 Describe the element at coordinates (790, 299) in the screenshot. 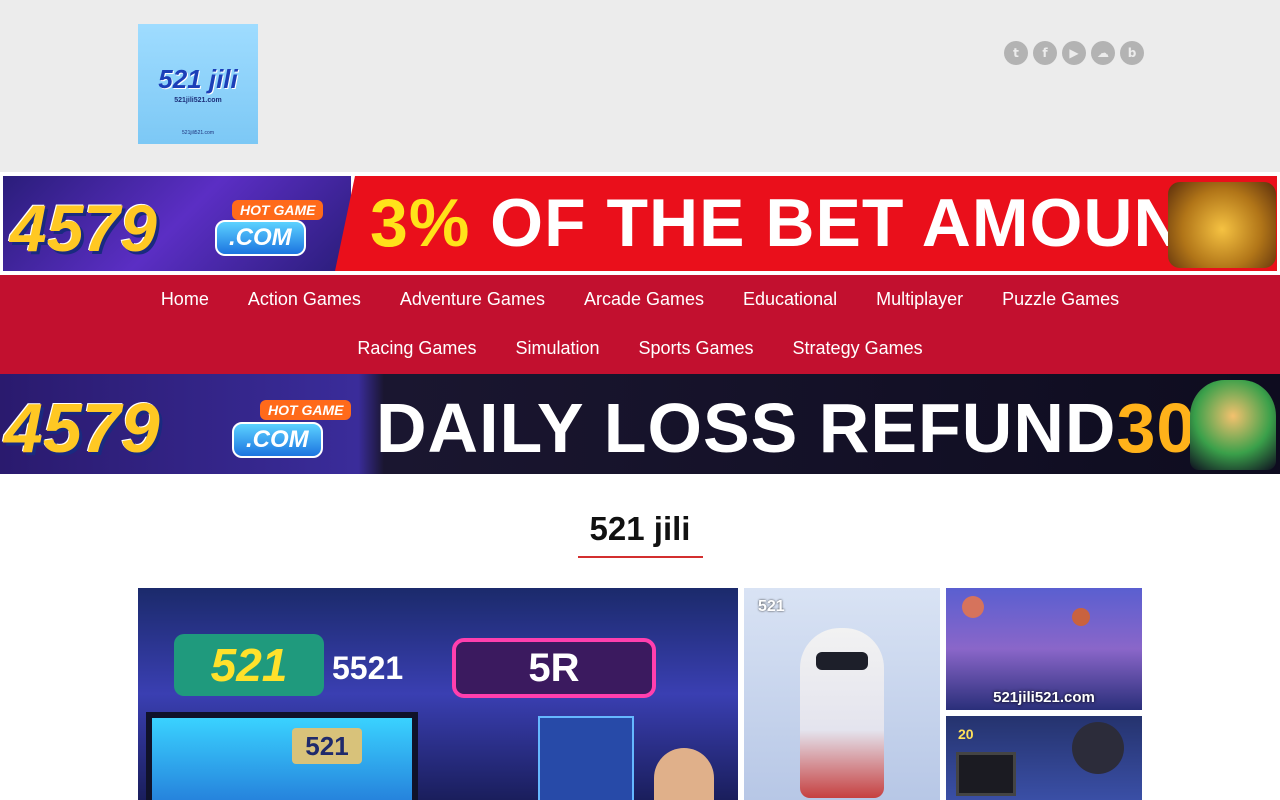

I see `nav-educational: Educational` at that location.